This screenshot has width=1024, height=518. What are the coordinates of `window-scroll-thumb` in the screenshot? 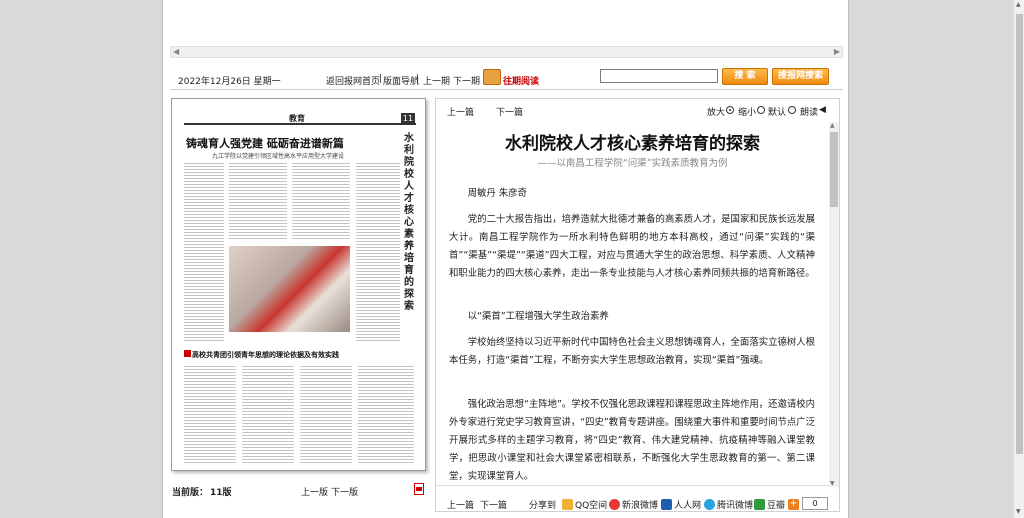 It's located at (1019, 234).